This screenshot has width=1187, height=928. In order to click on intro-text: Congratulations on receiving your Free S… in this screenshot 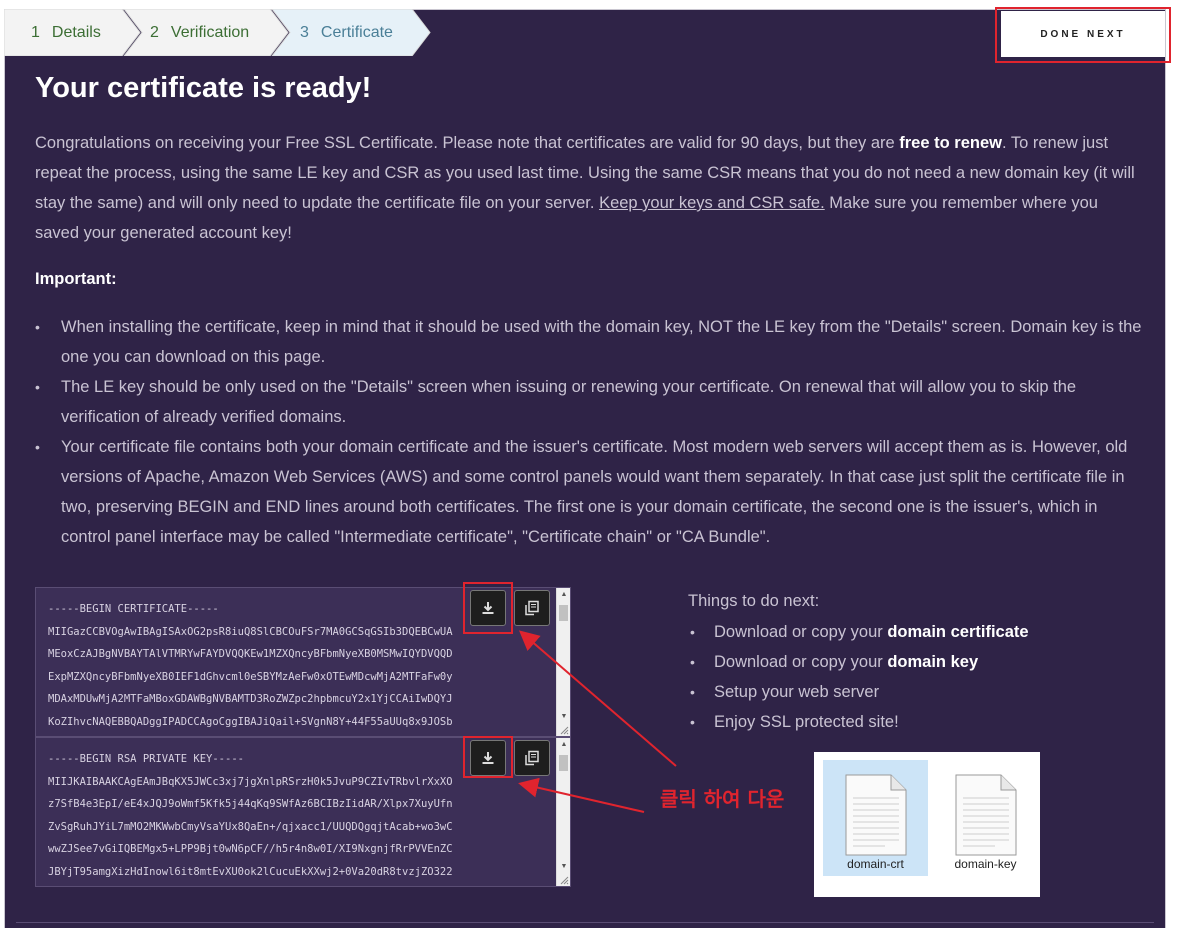, I will do `click(590, 188)`.